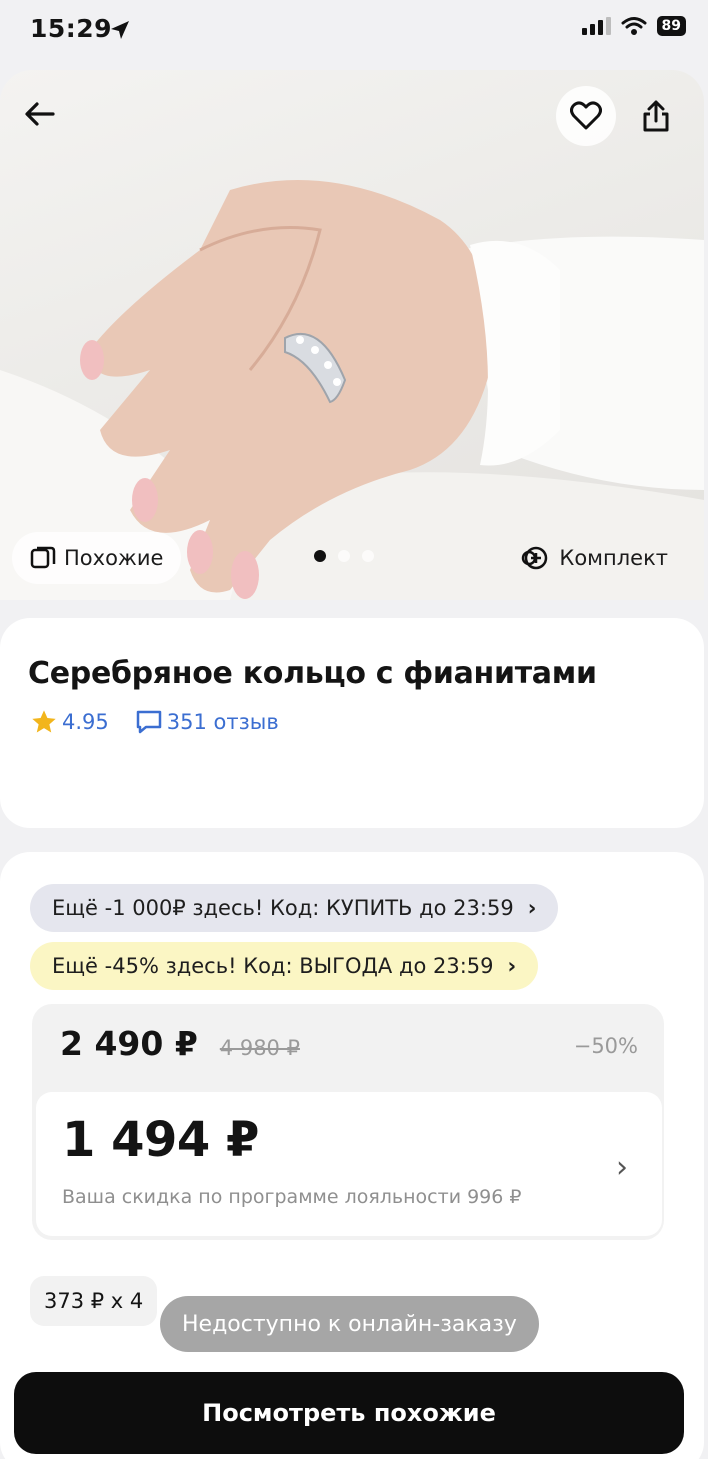 This screenshot has width=708, height=1459. I want to click on star-icon, so click(44, 721).